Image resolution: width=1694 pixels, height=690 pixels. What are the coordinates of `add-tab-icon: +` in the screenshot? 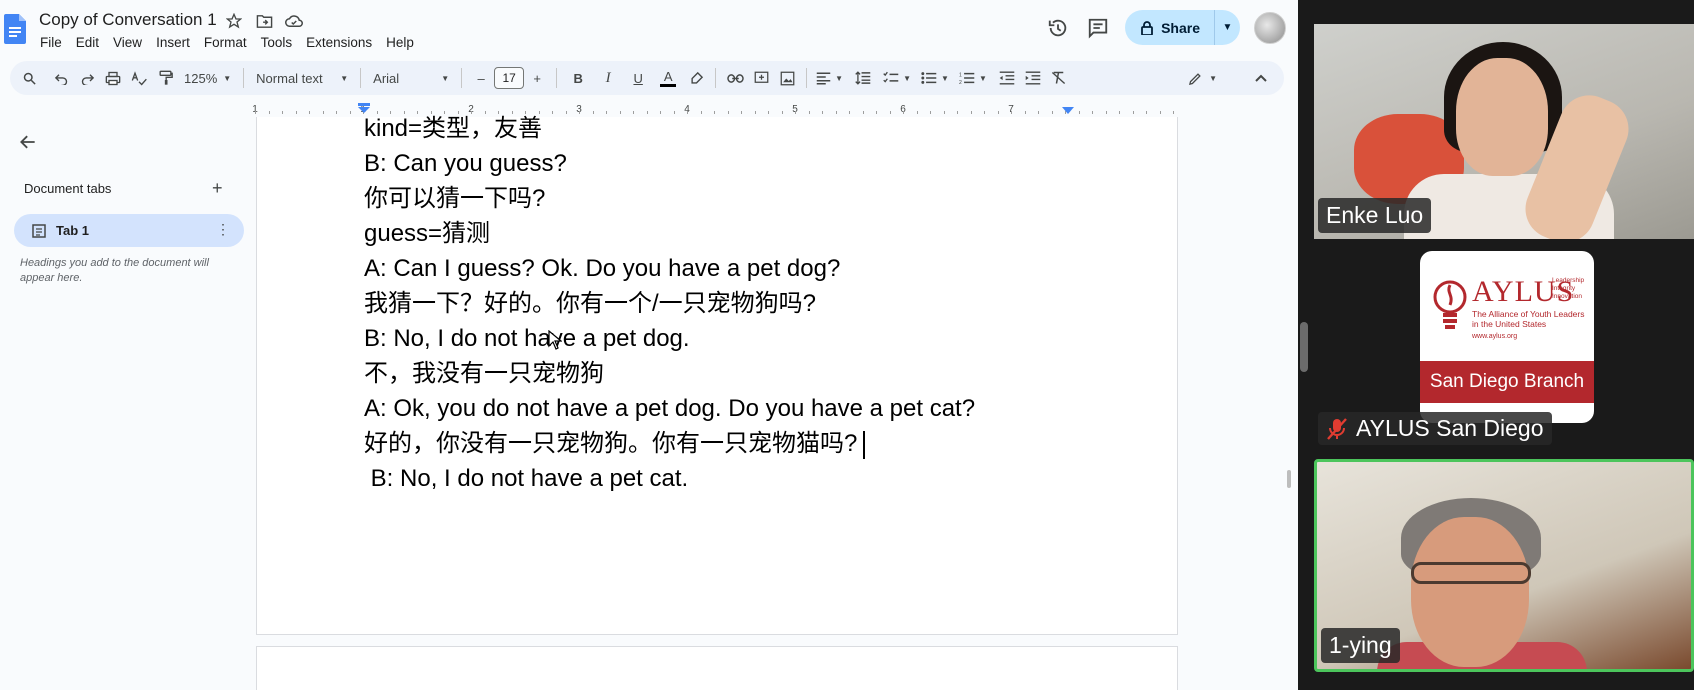 It's located at (217, 188).